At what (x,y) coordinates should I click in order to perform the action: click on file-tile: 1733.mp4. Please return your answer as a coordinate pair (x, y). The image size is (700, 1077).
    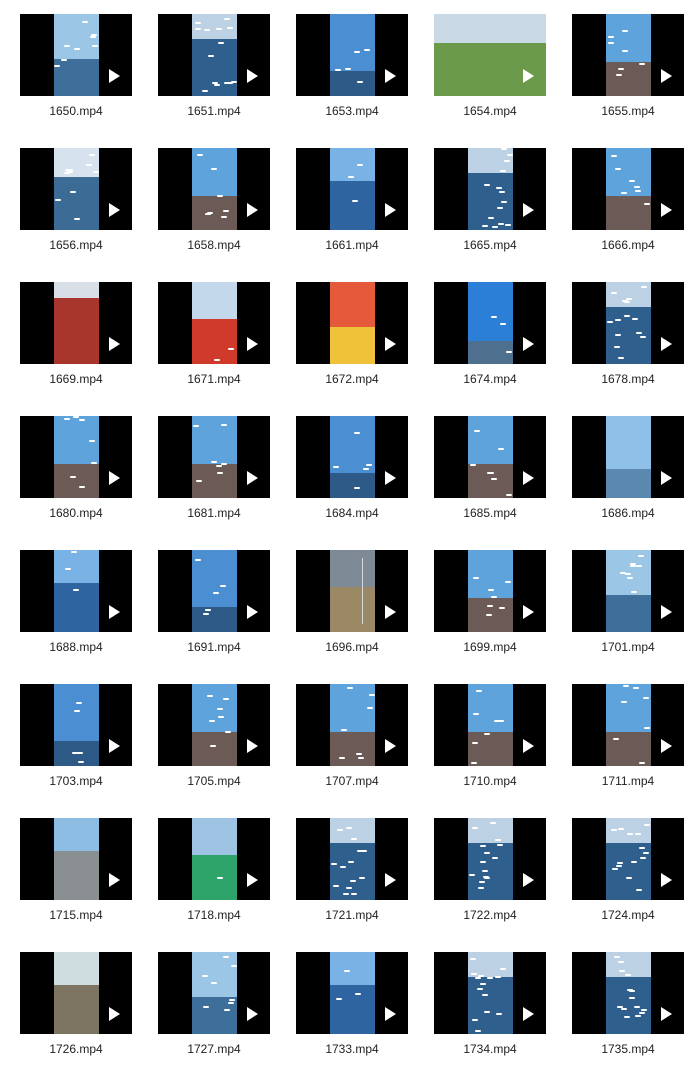
    Looking at the image, I should click on (352, 1014).